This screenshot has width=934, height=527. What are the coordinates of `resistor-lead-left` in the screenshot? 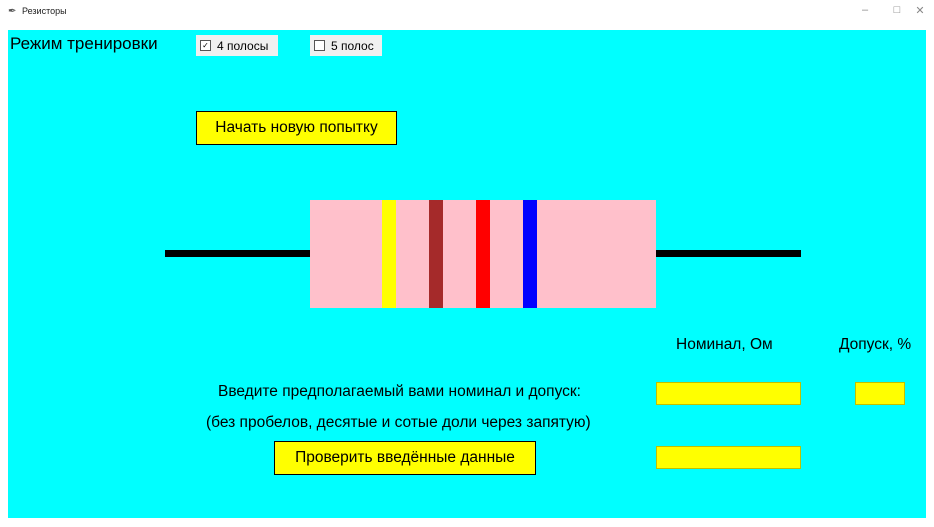 It's located at (238, 253).